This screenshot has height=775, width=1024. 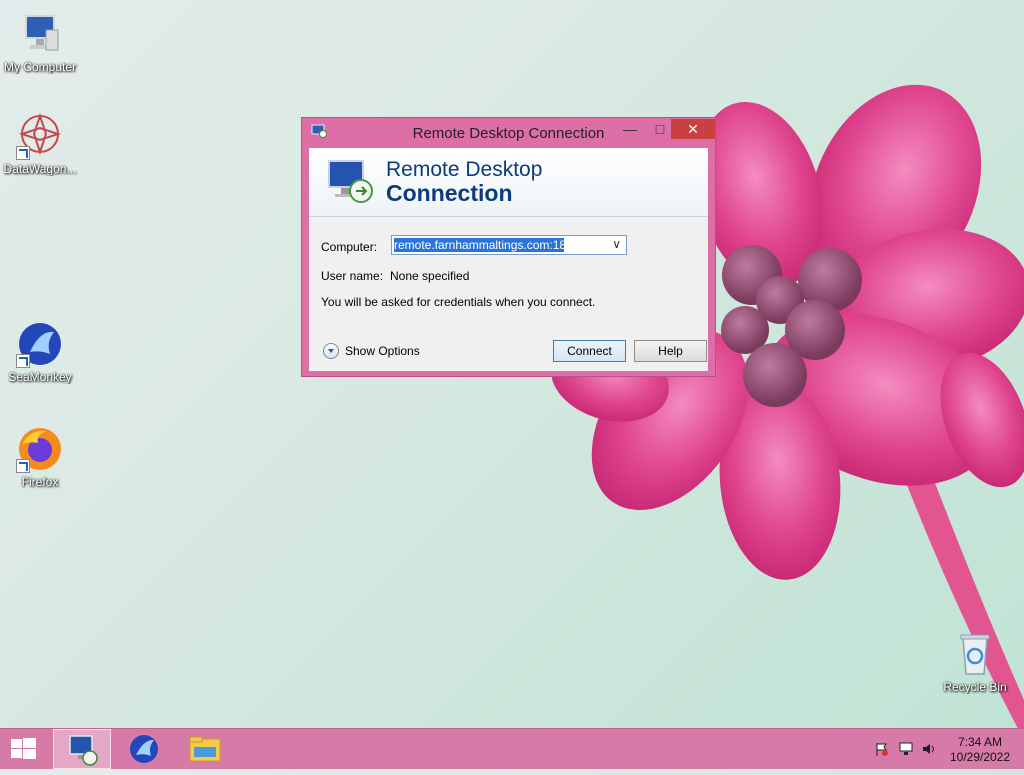 I want to click on system-clock: 7:34 AM 10/29/2022, so click(x=980, y=750).